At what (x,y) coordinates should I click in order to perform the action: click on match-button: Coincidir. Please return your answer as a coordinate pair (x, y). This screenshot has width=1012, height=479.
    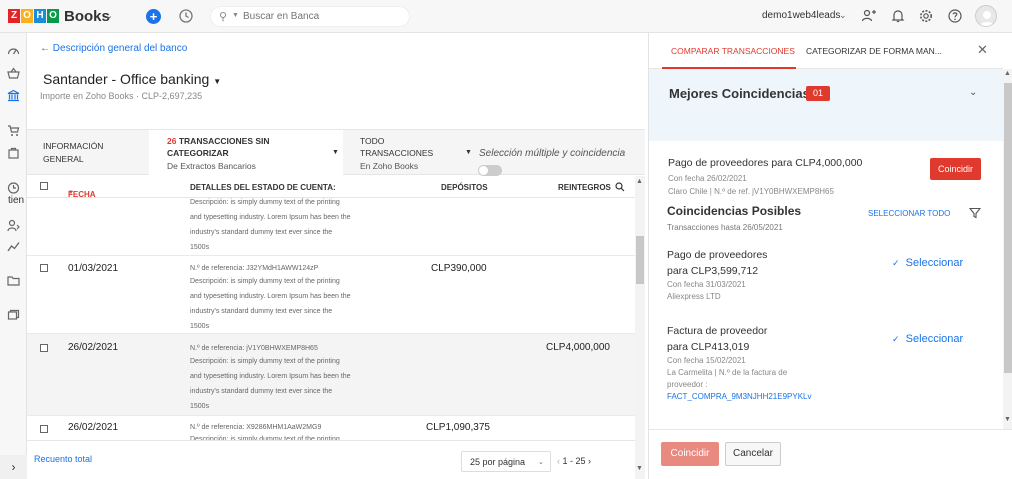
    Looking at the image, I should click on (955, 169).